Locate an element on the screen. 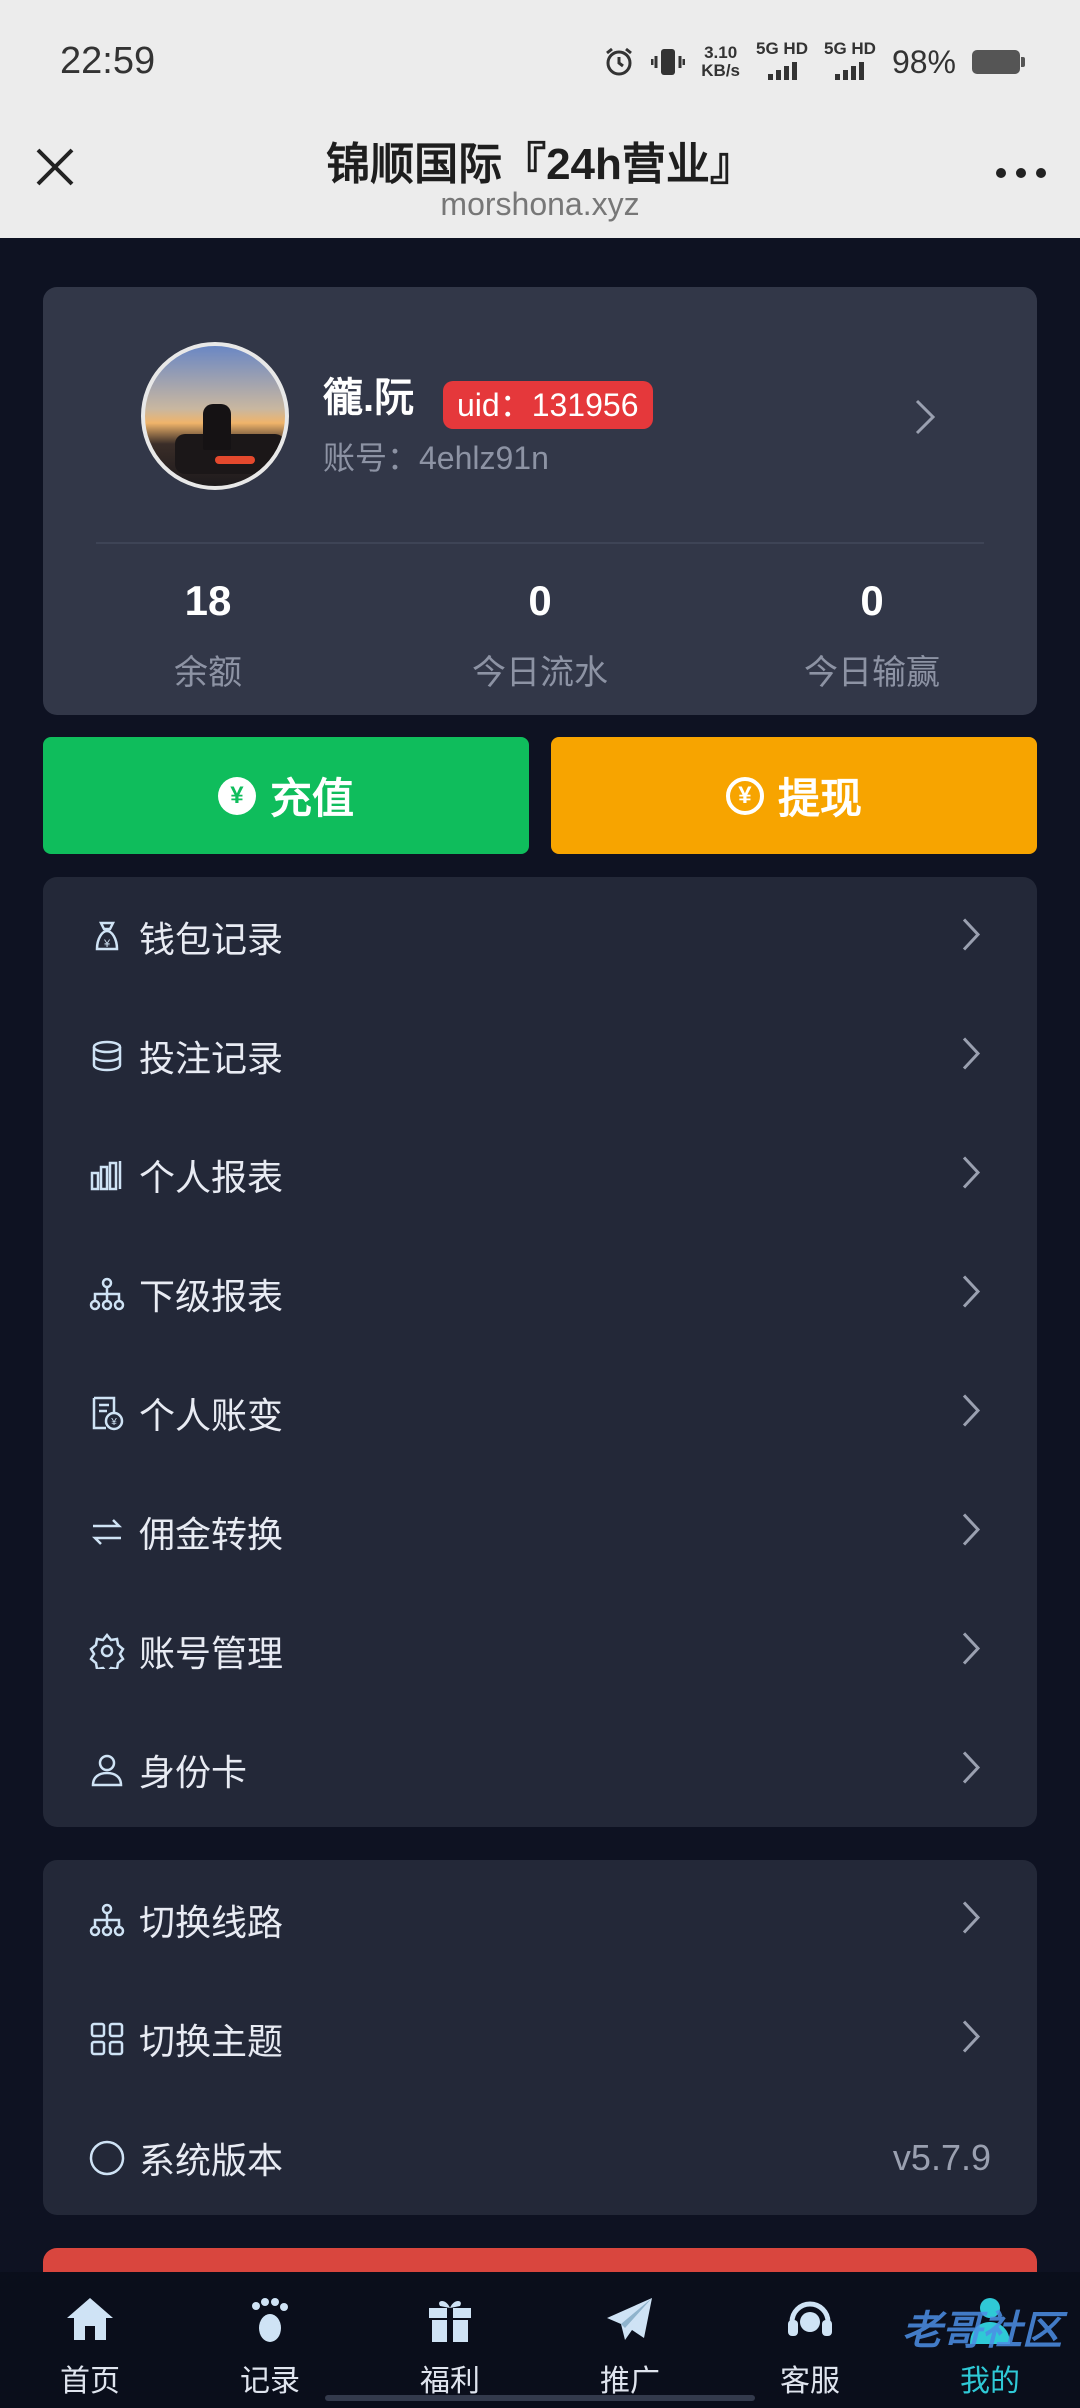 The height and width of the screenshot is (2408, 1080). stat-today-turnover: 0 今日流水 is located at coordinates (540, 634).